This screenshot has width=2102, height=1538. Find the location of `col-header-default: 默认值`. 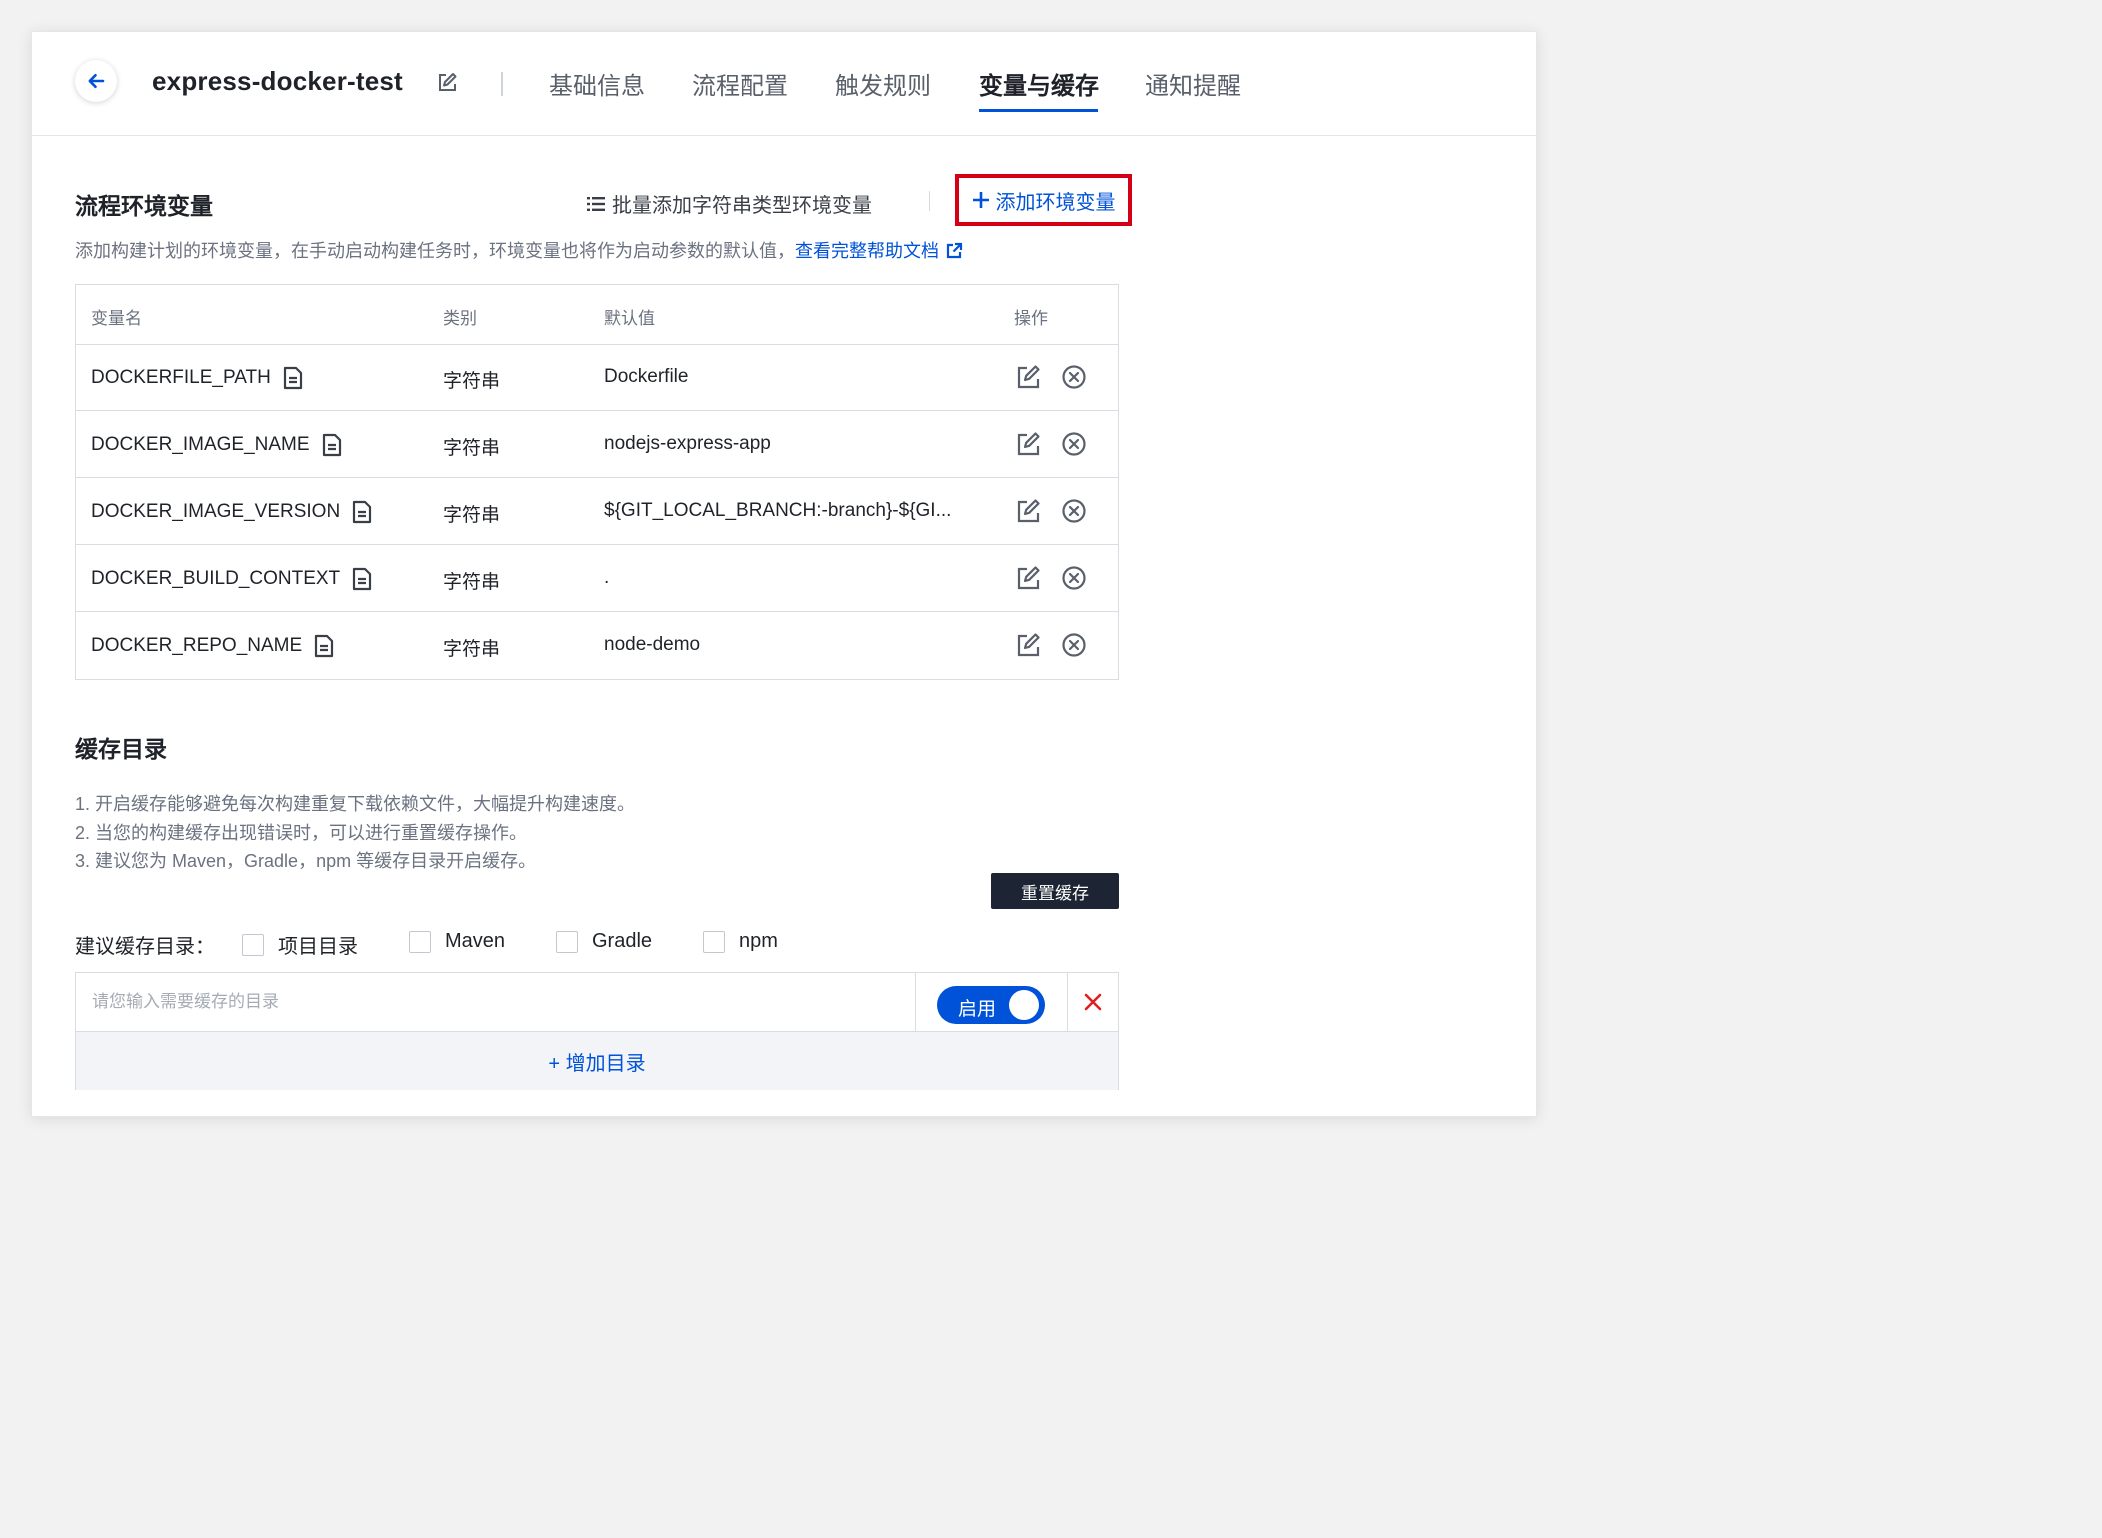

col-header-default: 默认值 is located at coordinates (629, 318).